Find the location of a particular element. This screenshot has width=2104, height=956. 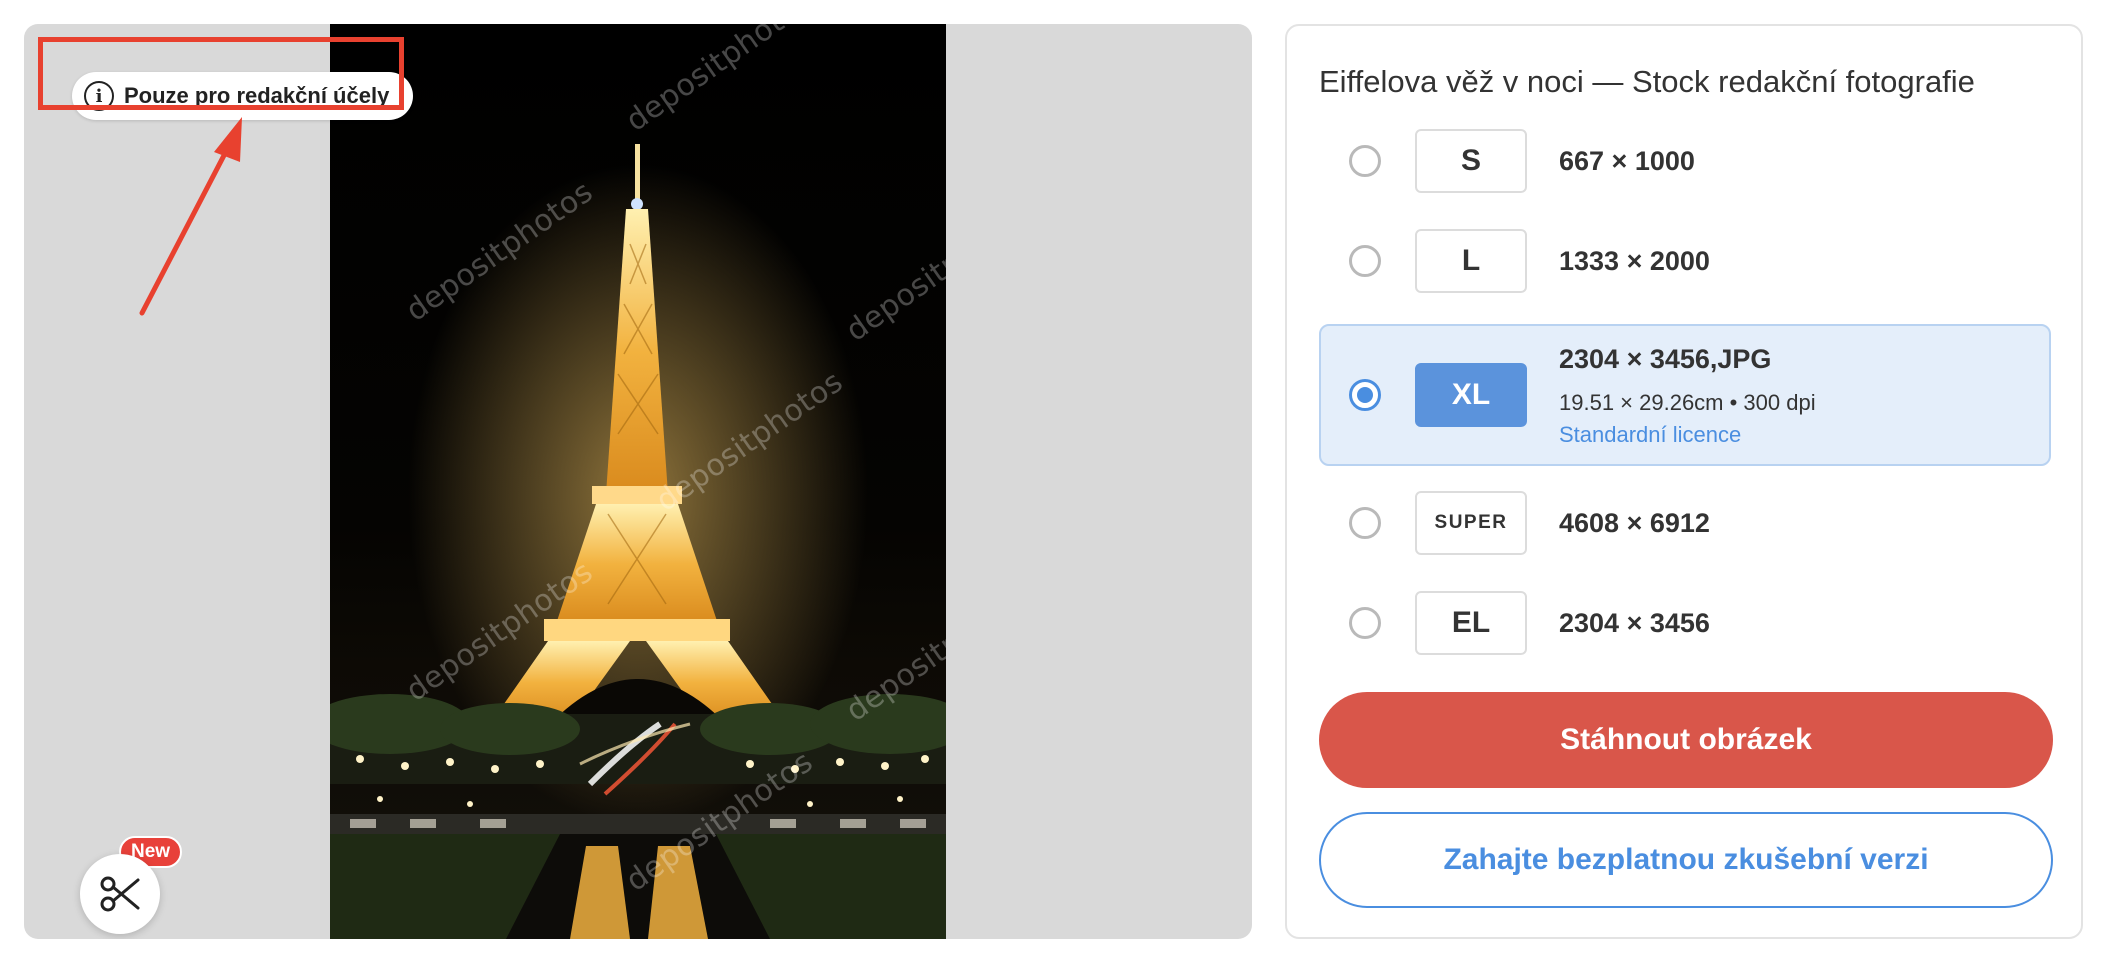

size-dimensions: 667 × 1000 is located at coordinates (1627, 161).